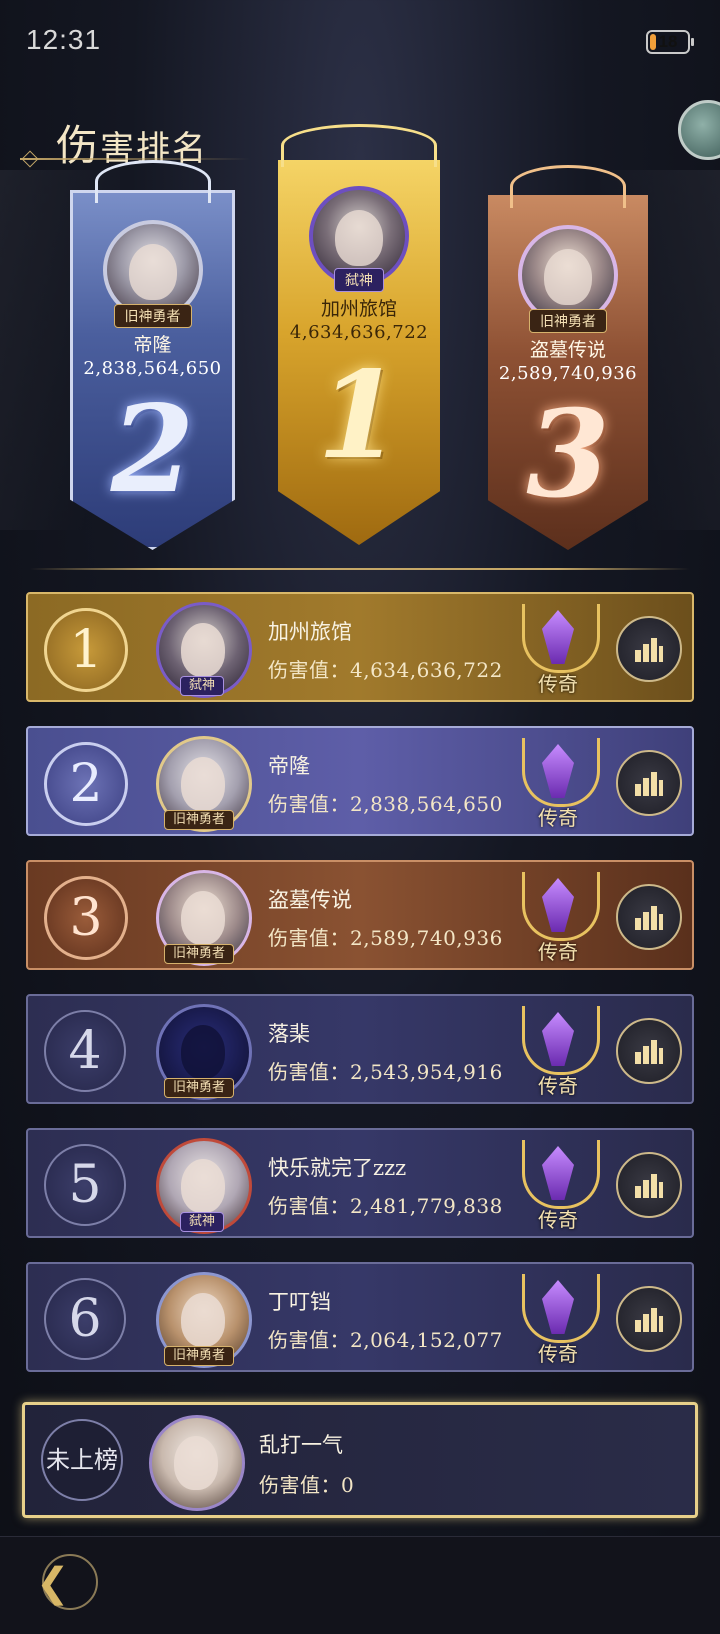 This screenshot has height=1634, width=720. Describe the element at coordinates (385, 1338) in the screenshot. I see `player-score: 伤害值：2,064,152,077` at that location.